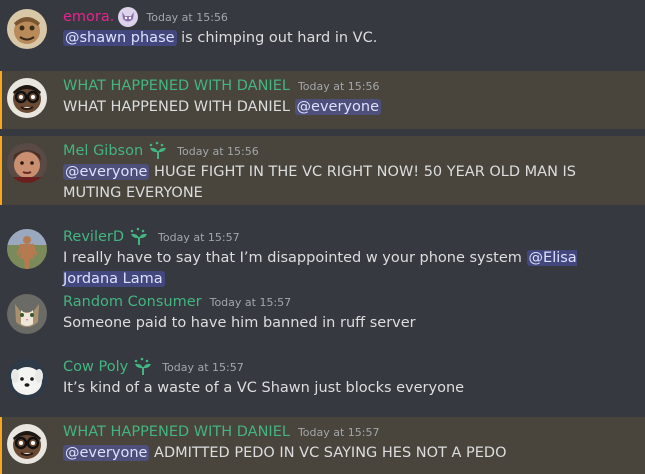 This screenshot has width=645, height=474. What do you see at coordinates (132, 302) in the screenshot?
I see `username: Random Consumer` at bounding box center [132, 302].